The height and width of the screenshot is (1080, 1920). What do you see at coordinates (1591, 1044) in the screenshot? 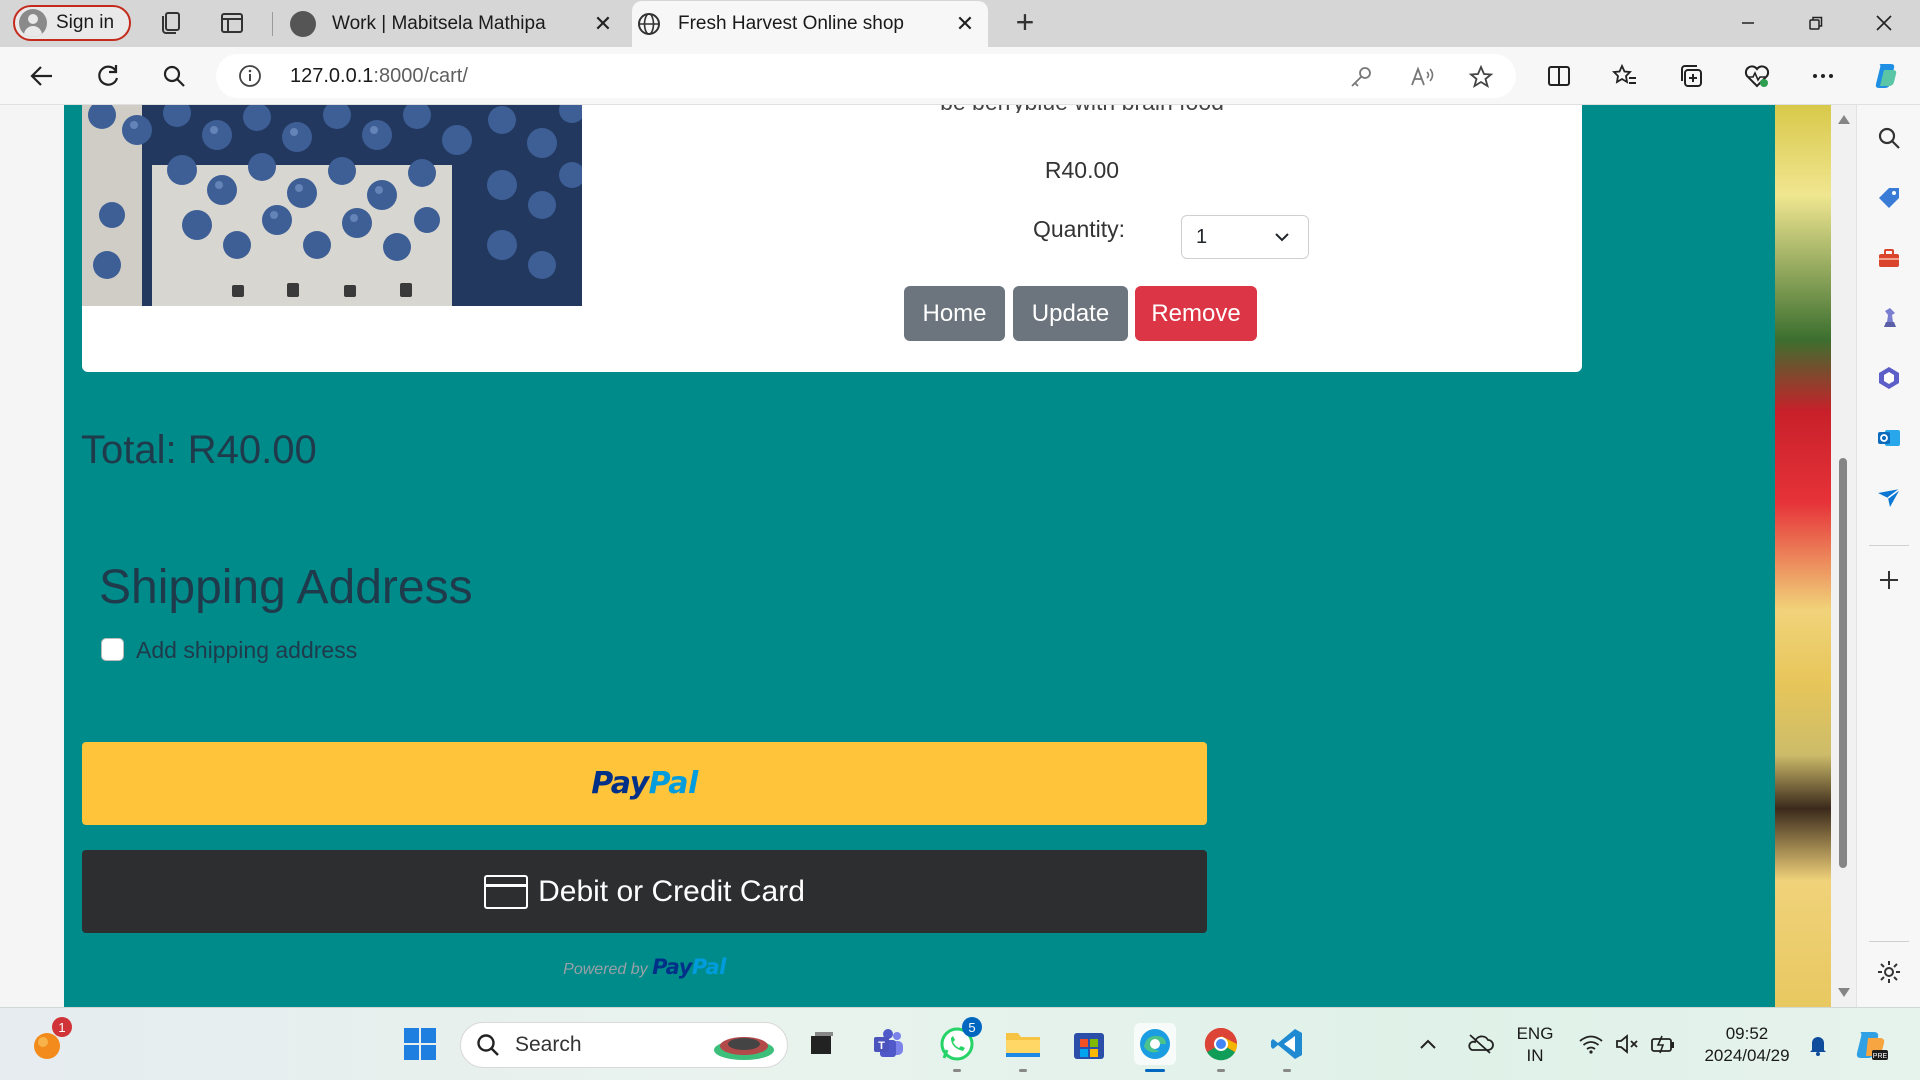
I see `wifi-icon` at bounding box center [1591, 1044].